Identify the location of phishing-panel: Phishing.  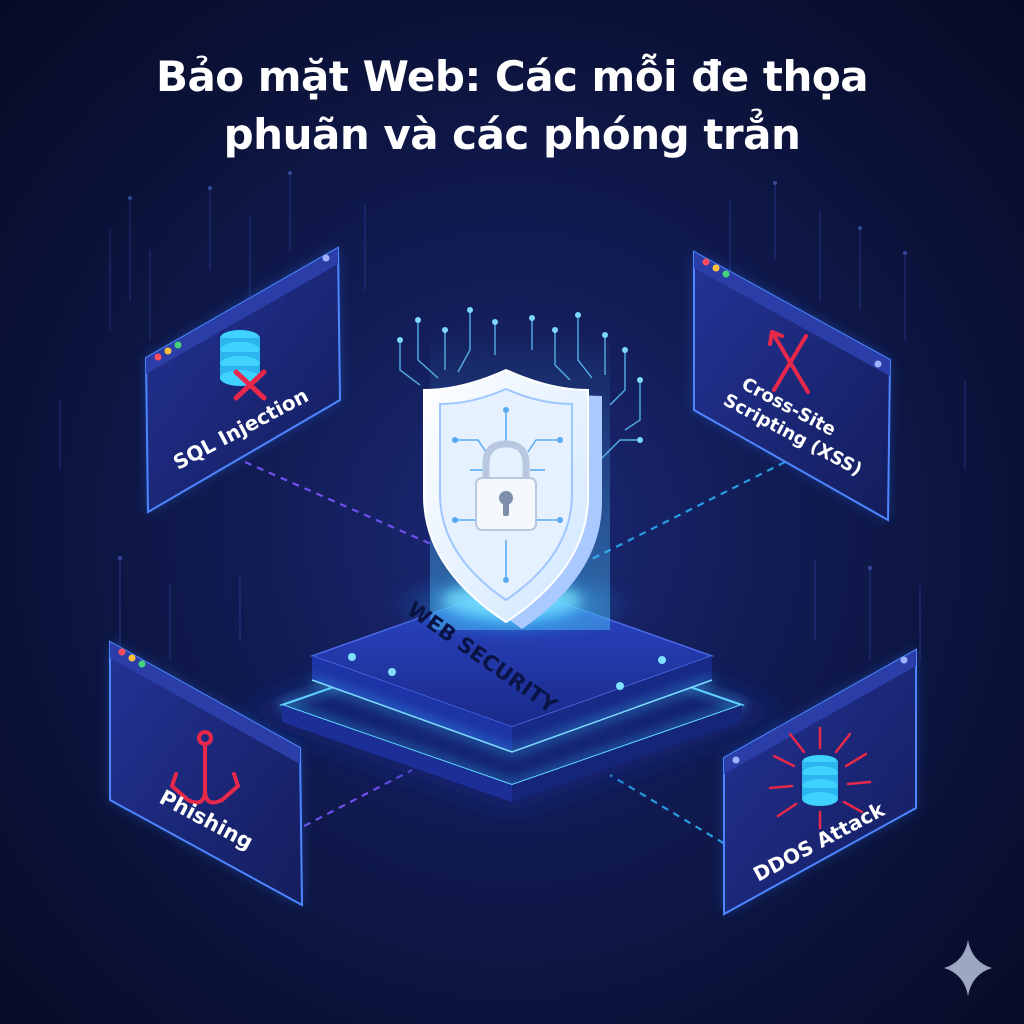
(206, 773).